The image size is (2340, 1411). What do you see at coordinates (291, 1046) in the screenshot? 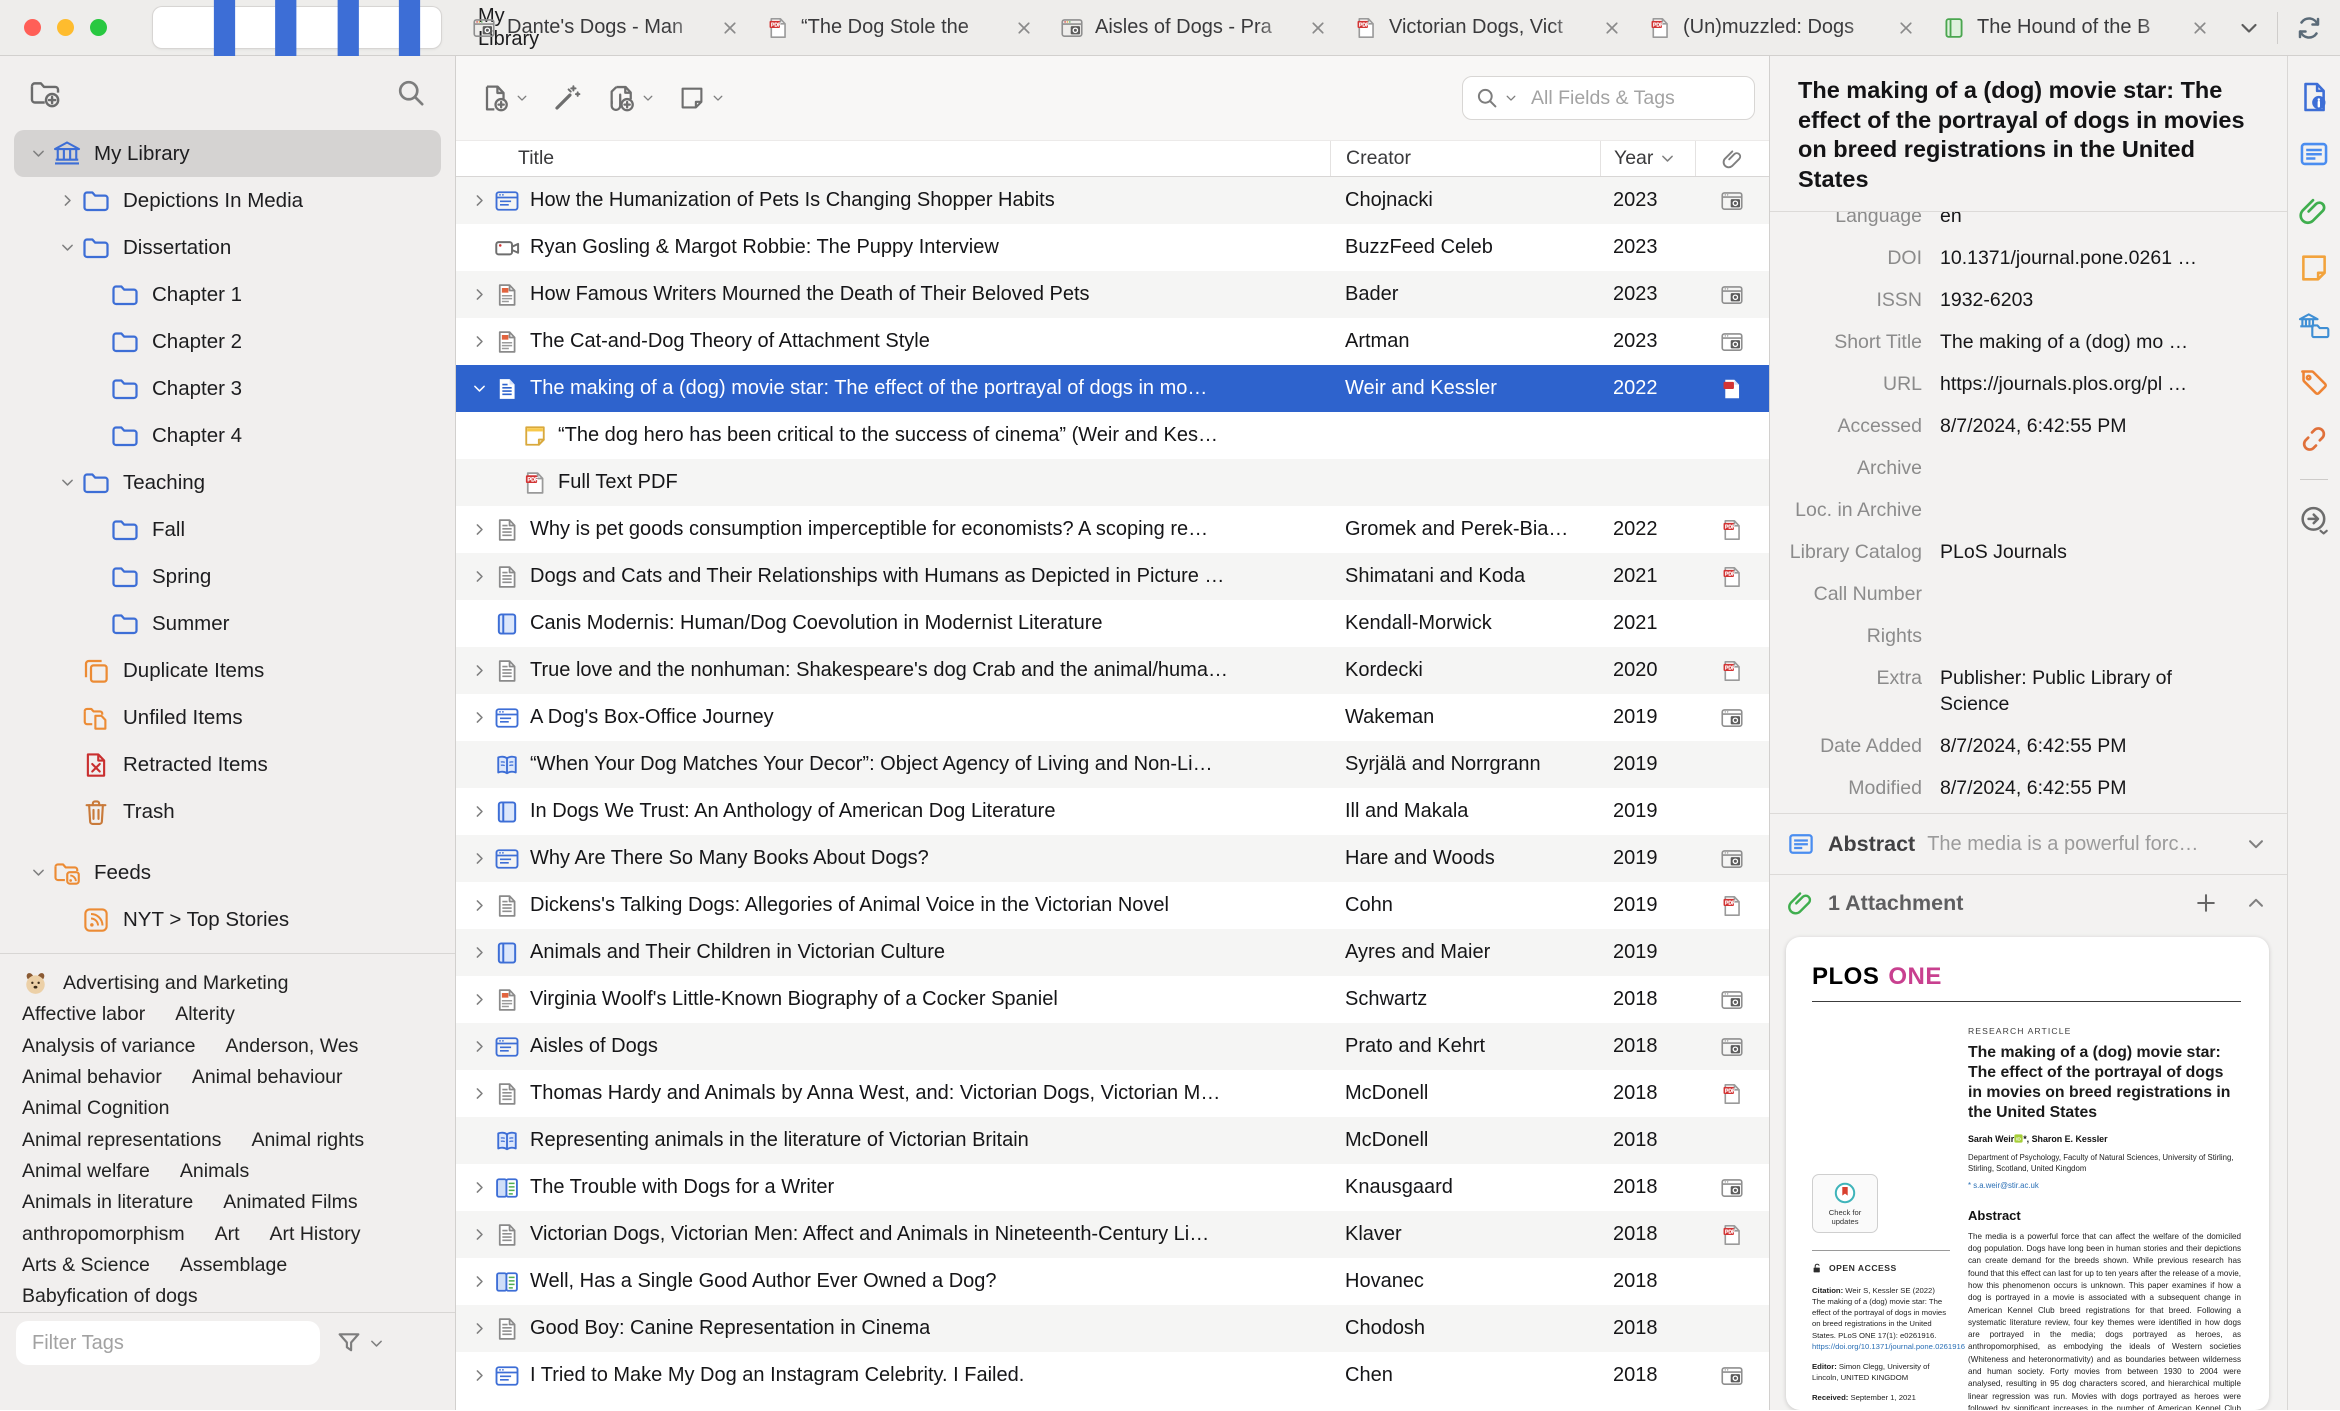
I see `tag-anderson-wes: Anderson, Wes` at bounding box center [291, 1046].